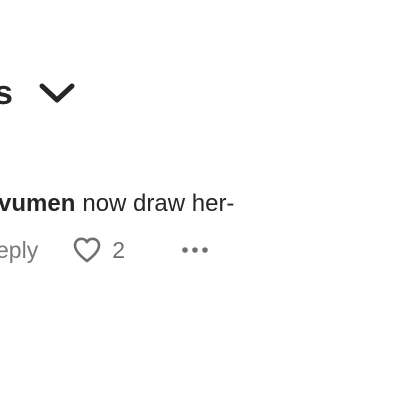 The image size is (400, 400). I want to click on header-title: s, so click(7, 93).